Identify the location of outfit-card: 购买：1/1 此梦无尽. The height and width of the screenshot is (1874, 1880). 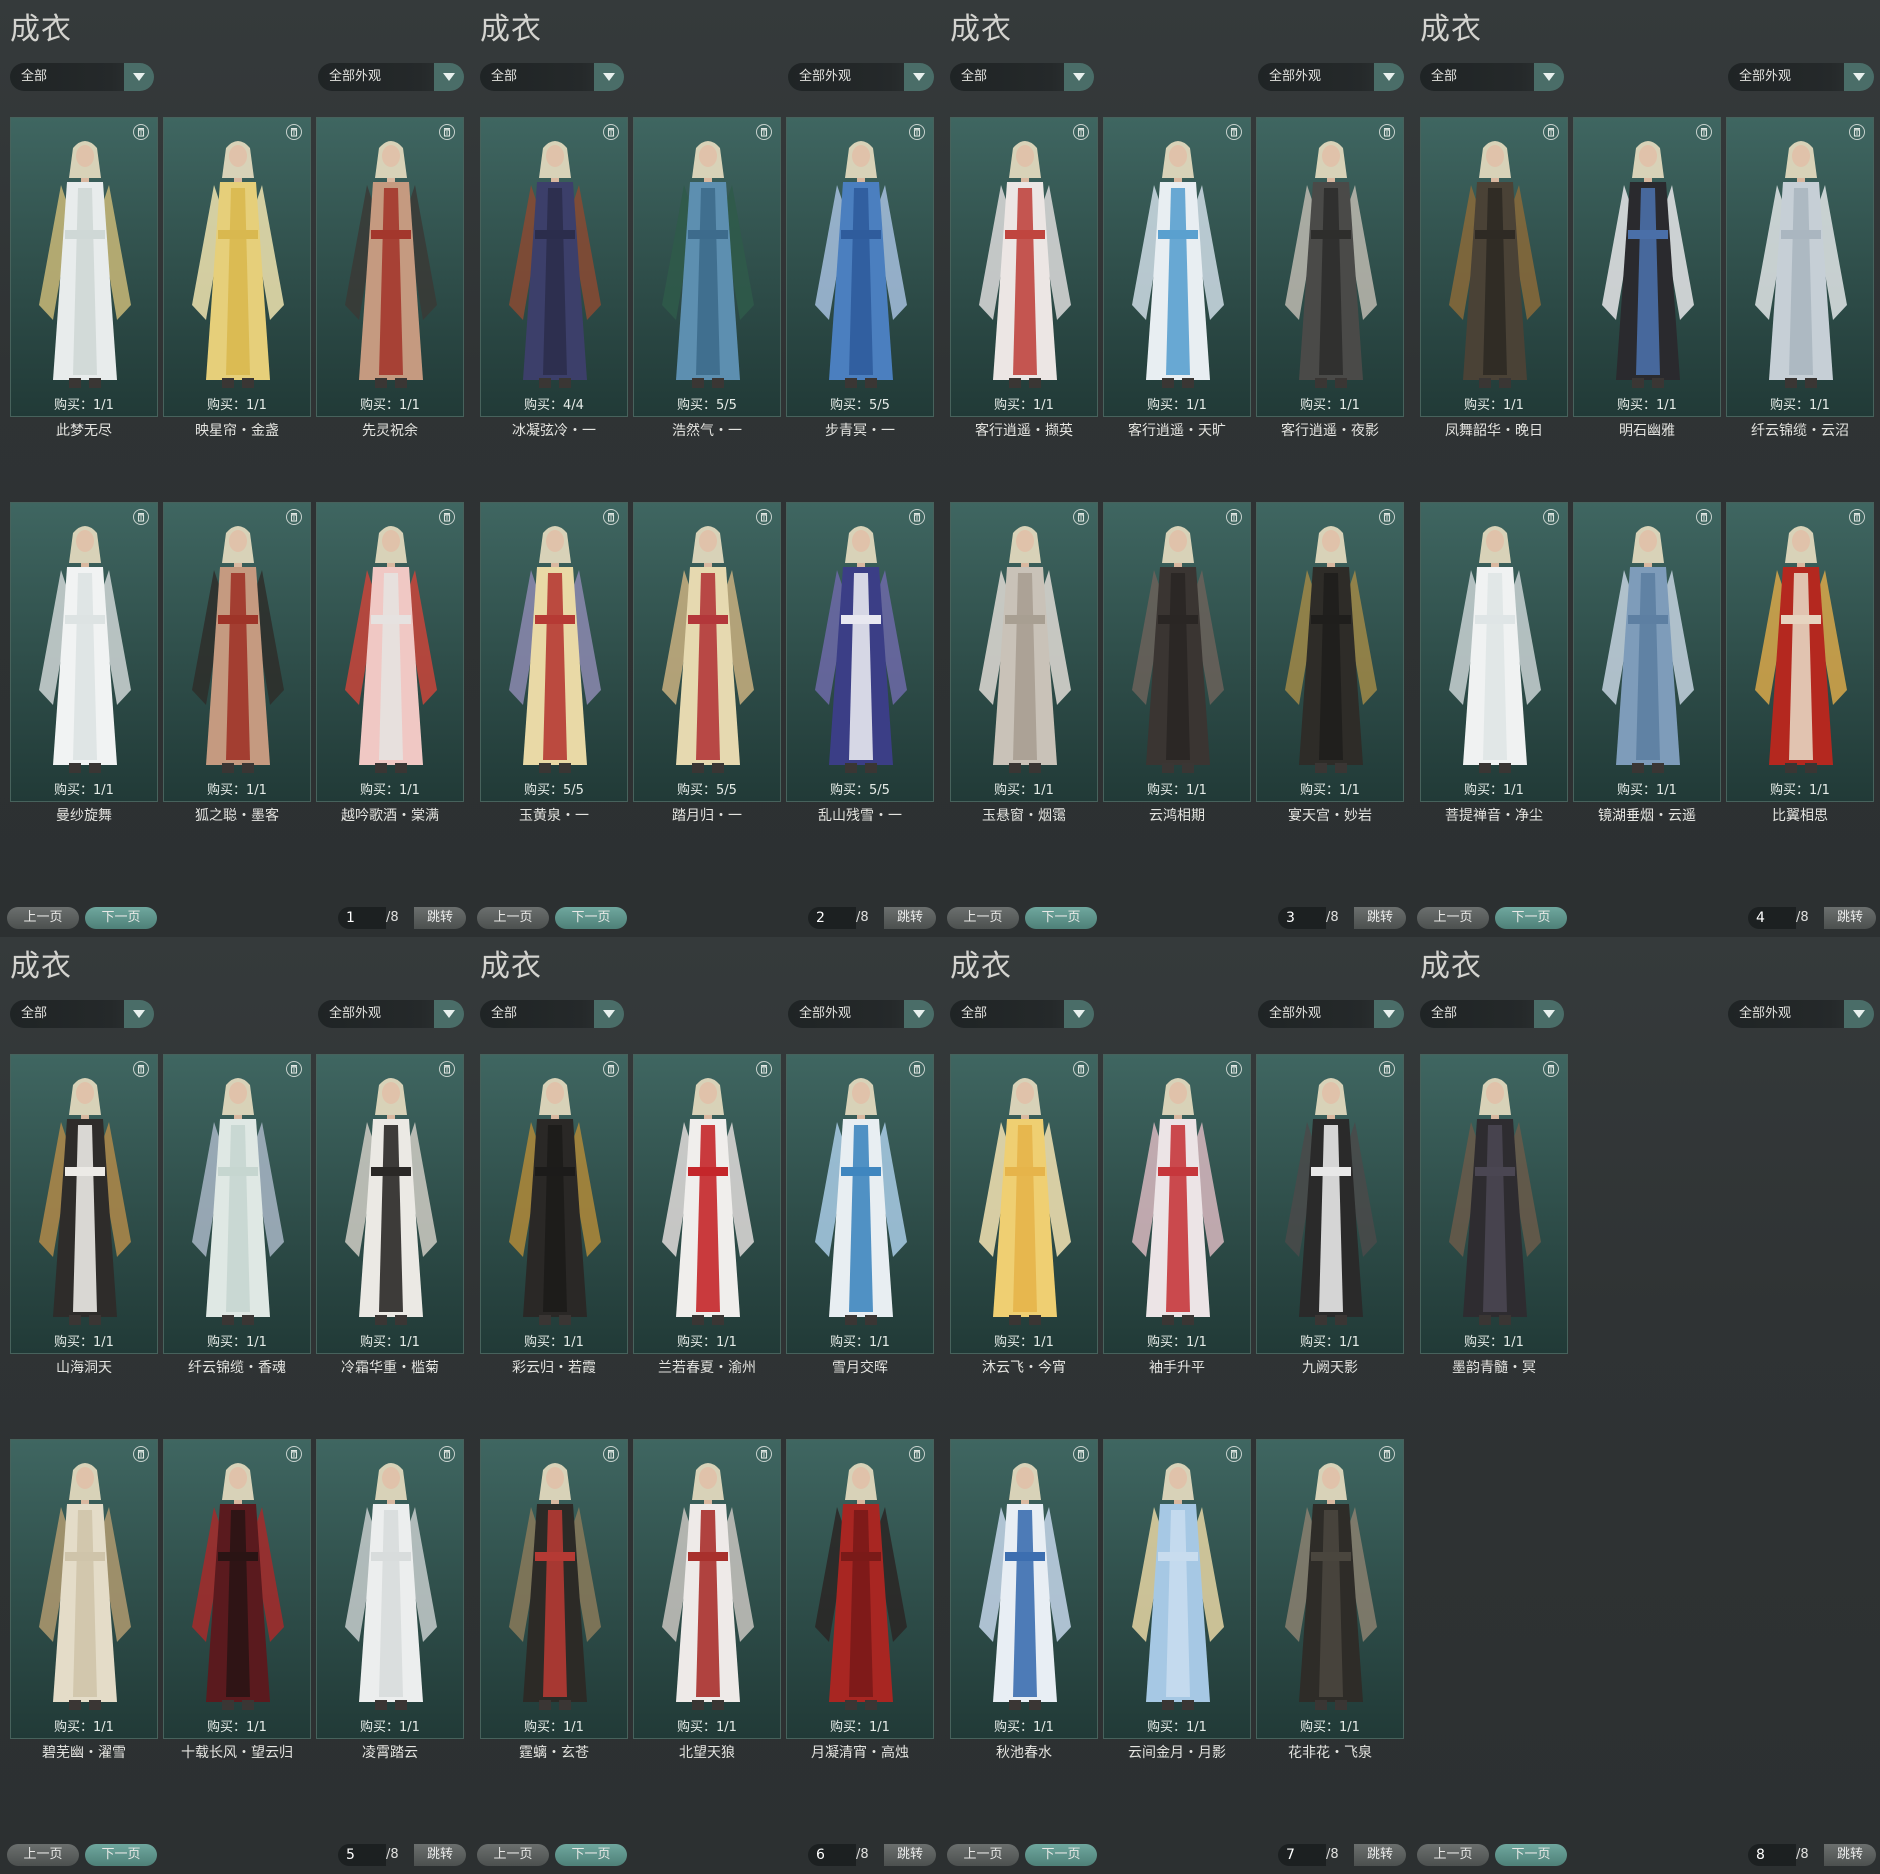
(84, 278).